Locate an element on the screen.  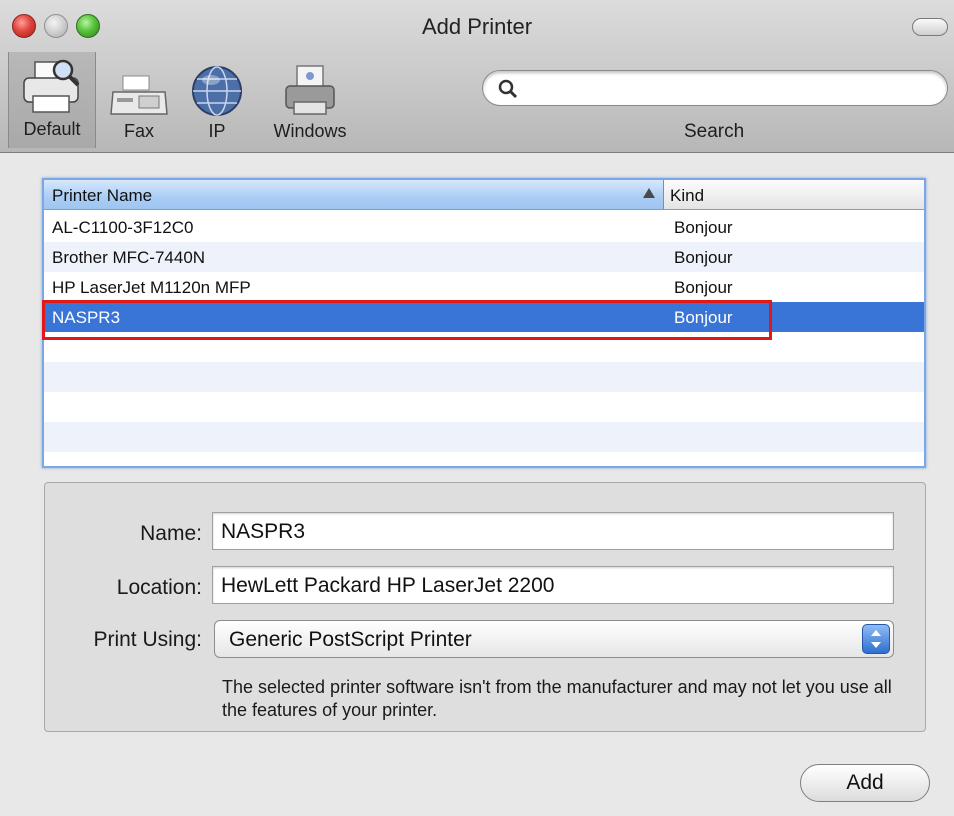
toolbar-default-label: Default is located at coordinates (52, 129).